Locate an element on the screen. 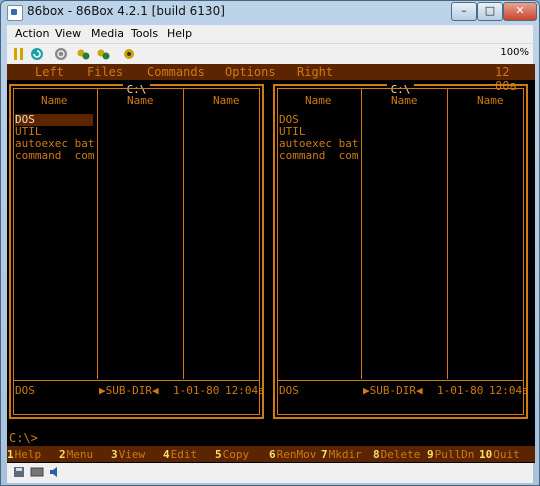 This screenshot has width=540, height=486. right-panel-path: C:\ is located at coordinates (400, 87).